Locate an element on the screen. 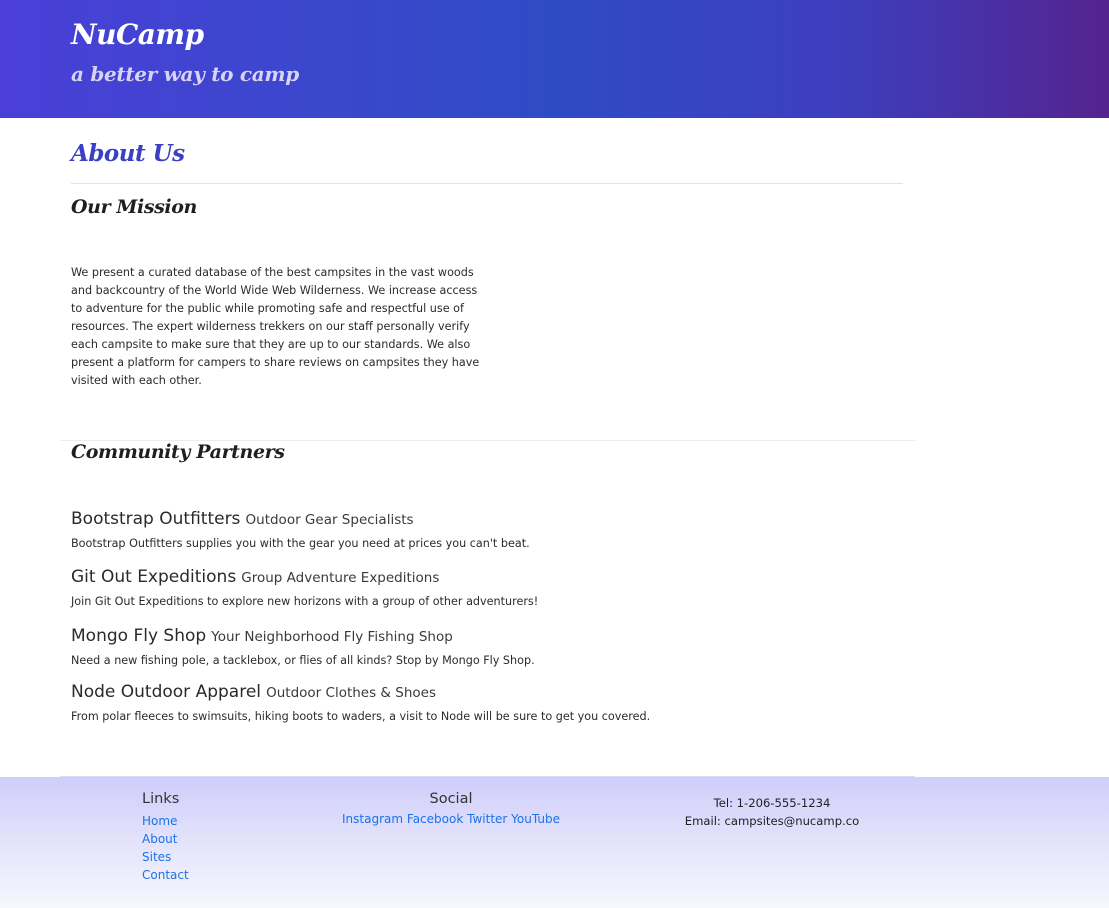 The image size is (1109, 908). footer-link-home: Home is located at coordinates (165, 821).